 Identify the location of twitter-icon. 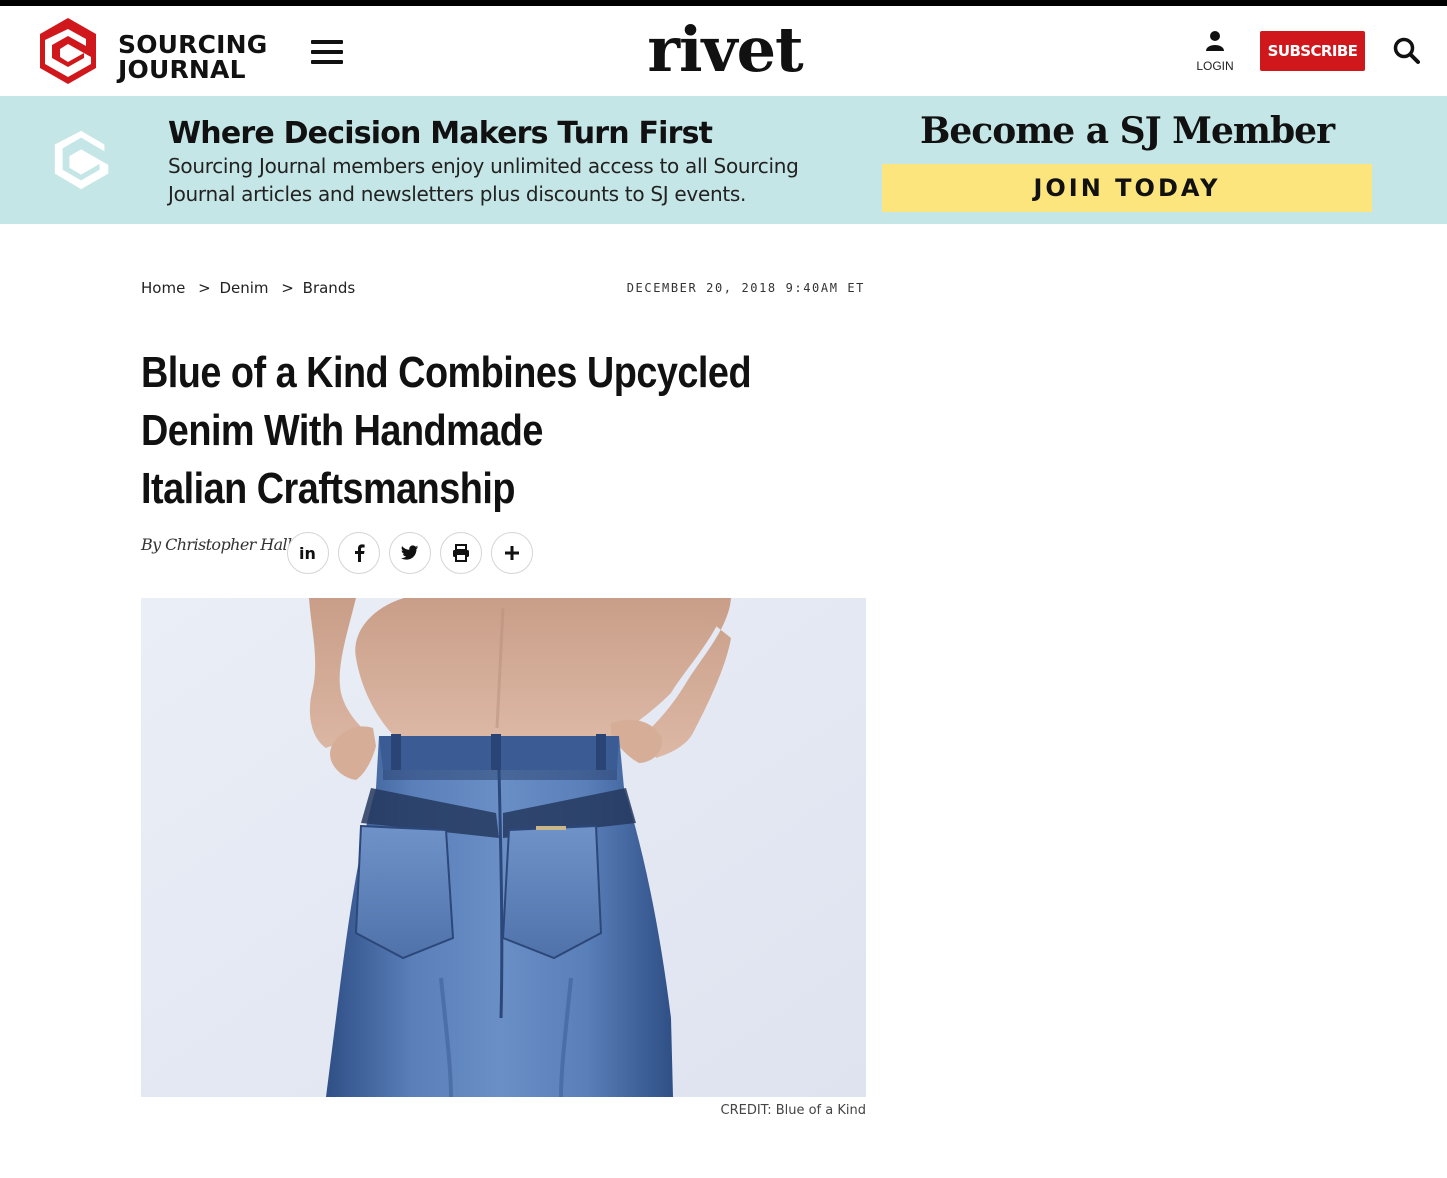
(410, 552).